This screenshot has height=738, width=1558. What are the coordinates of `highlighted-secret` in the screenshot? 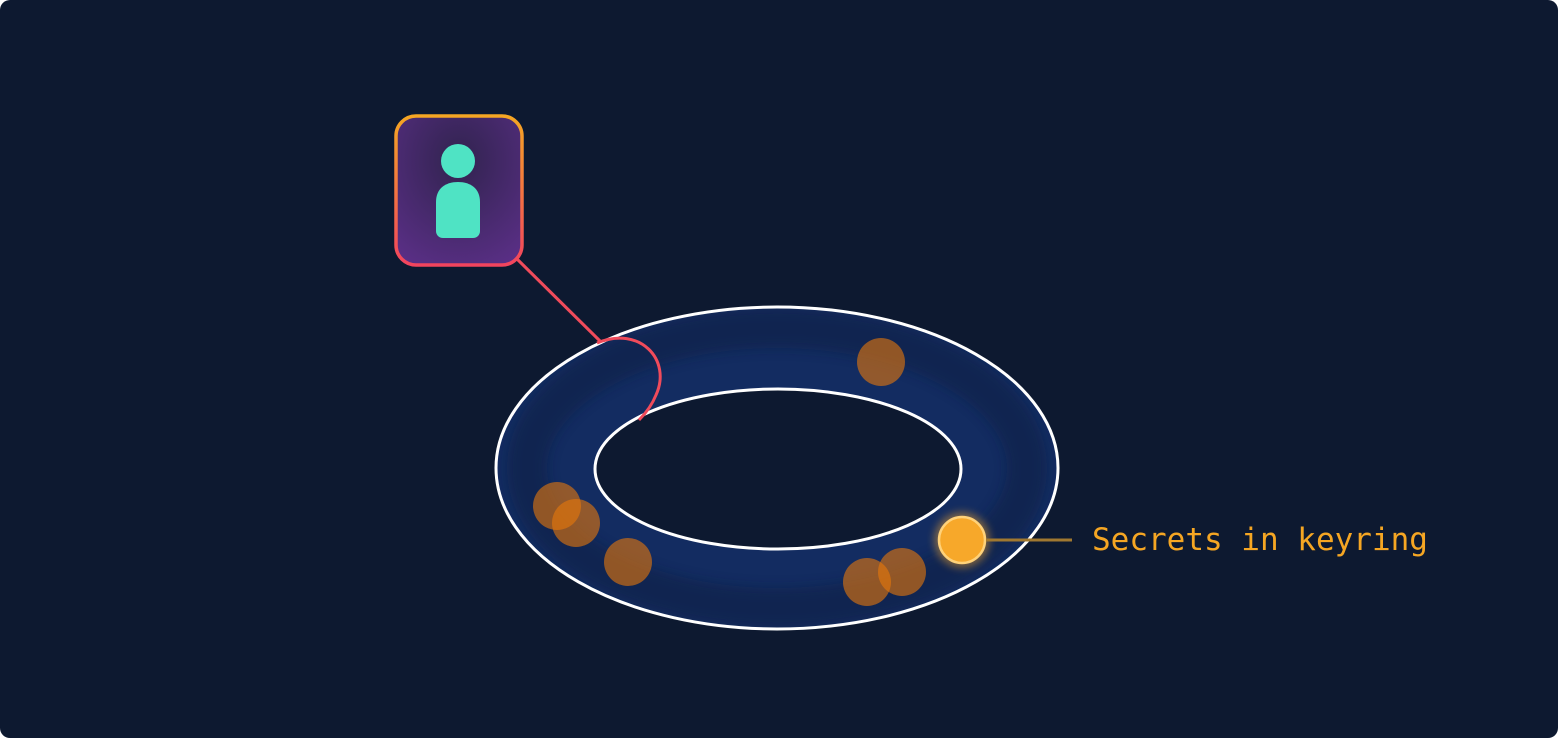 It's located at (962, 540).